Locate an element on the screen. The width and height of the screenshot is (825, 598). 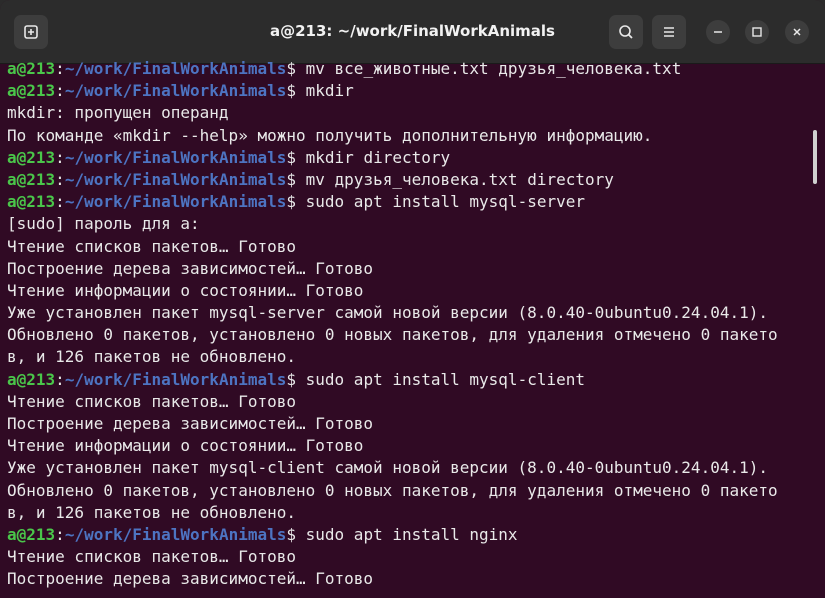
command-text: $ mkdir directory is located at coordinates (368, 157).